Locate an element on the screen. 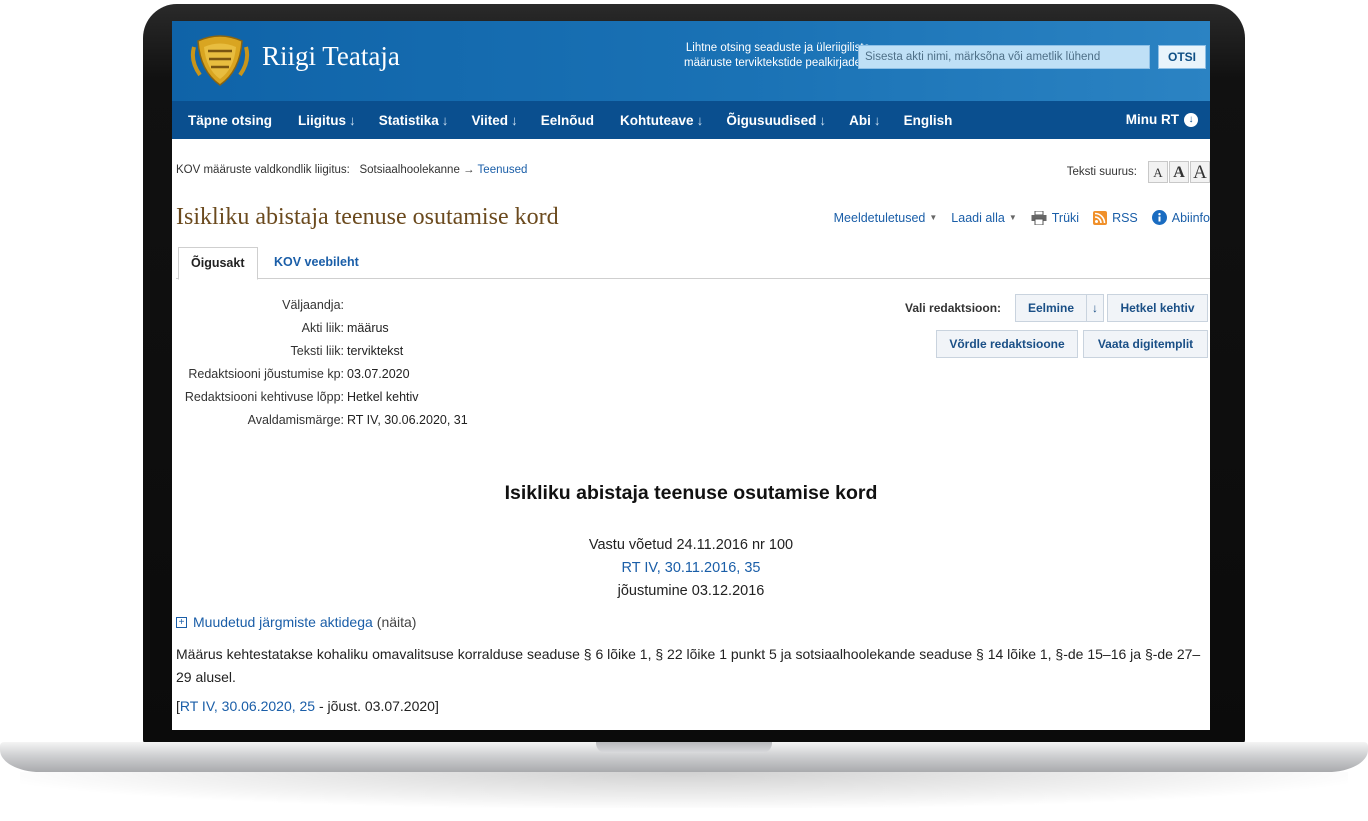 The height and width of the screenshot is (821, 1368). nav-item-tapne-otsing: Täpne otsing is located at coordinates (231, 120).